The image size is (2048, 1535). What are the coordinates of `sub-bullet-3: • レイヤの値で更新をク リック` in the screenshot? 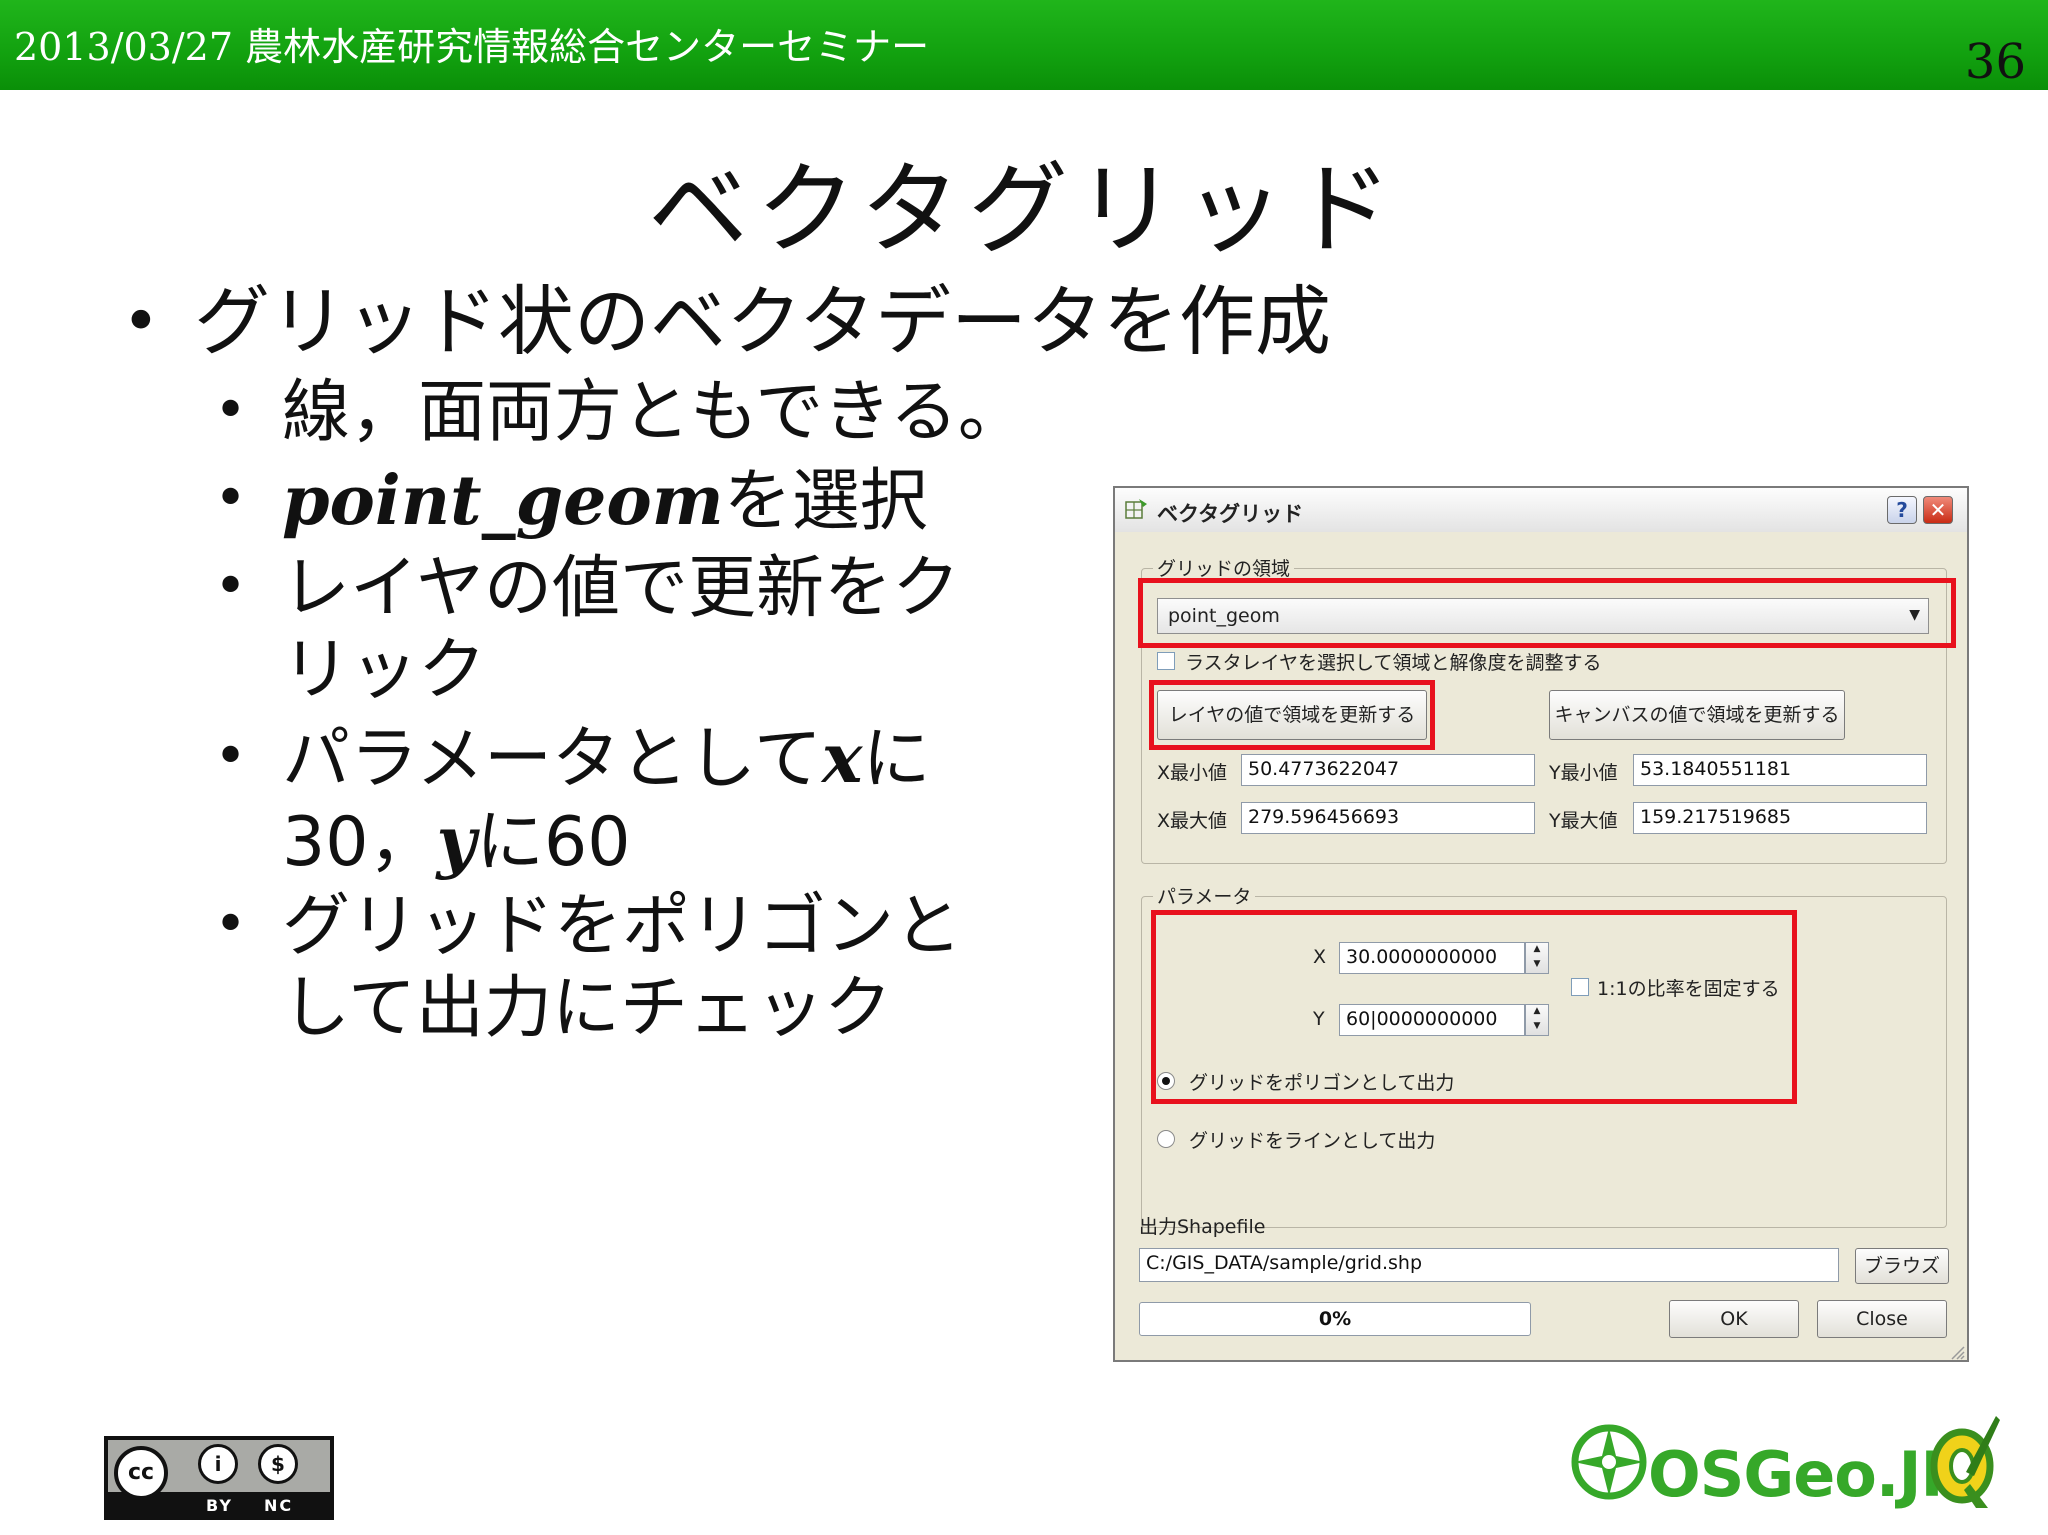 It's located at (587, 630).